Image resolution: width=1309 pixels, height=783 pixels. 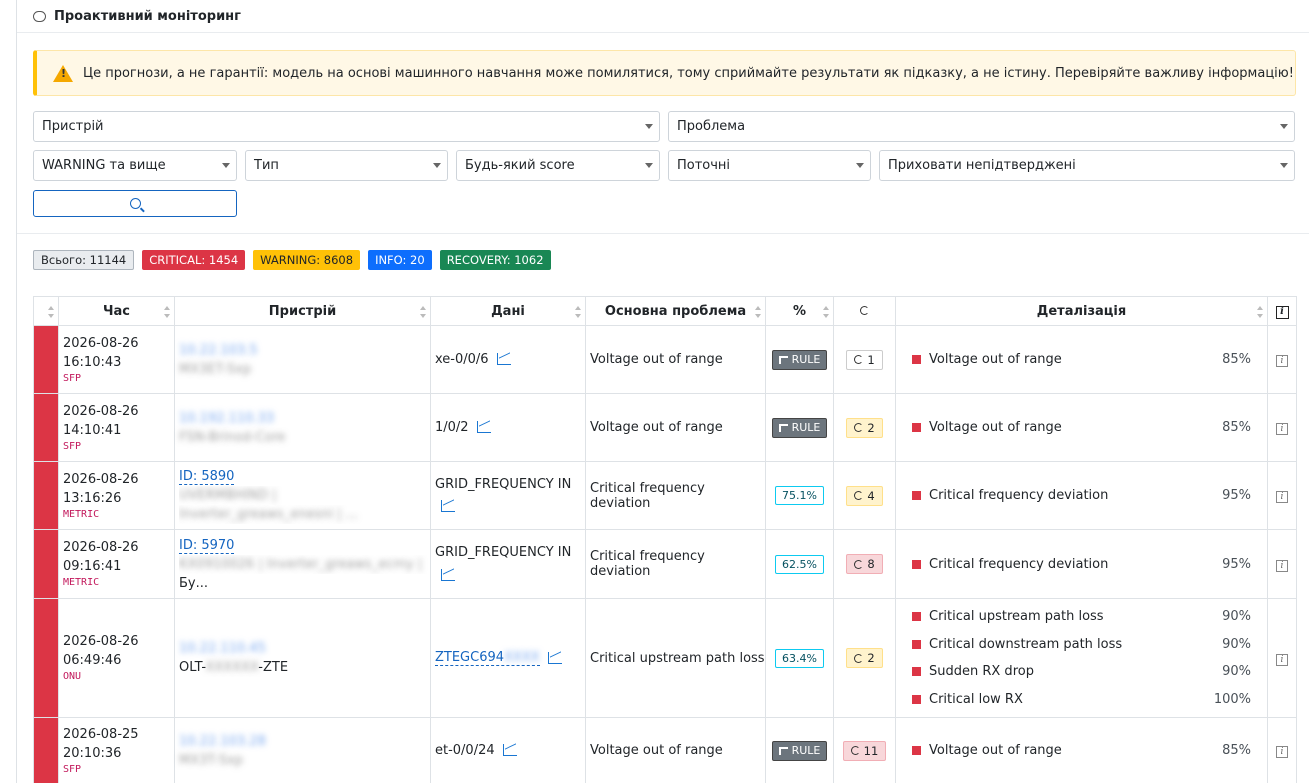 What do you see at coordinates (304, 648) in the screenshot?
I see `device-ip-link: 10.22.110.45` at bounding box center [304, 648].